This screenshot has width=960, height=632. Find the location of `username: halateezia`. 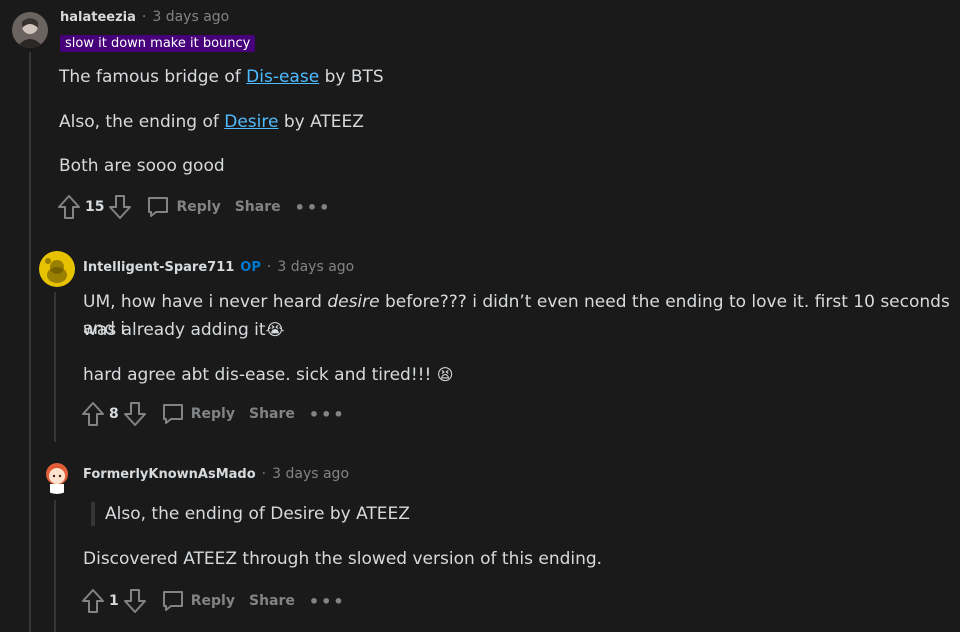

username: halateezia is located at coordinates (98, 17).